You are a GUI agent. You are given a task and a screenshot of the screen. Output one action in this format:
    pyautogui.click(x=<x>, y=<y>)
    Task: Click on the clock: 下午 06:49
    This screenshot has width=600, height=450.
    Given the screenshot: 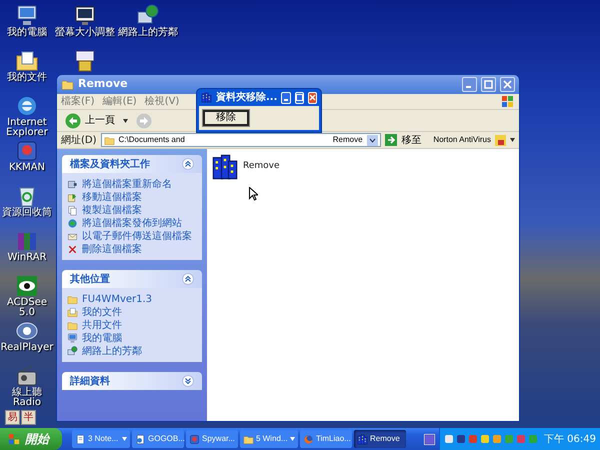 What is the action you would take?
    pyautogui.click(x=570, y=439)
    